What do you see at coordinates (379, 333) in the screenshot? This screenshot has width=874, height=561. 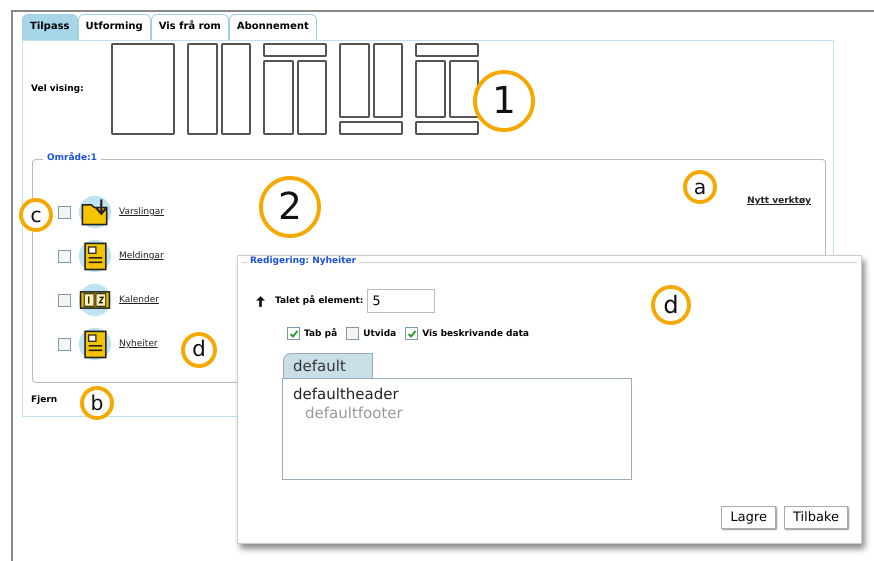 I see `option-label: Utvida` at bounding box center [379, 333].